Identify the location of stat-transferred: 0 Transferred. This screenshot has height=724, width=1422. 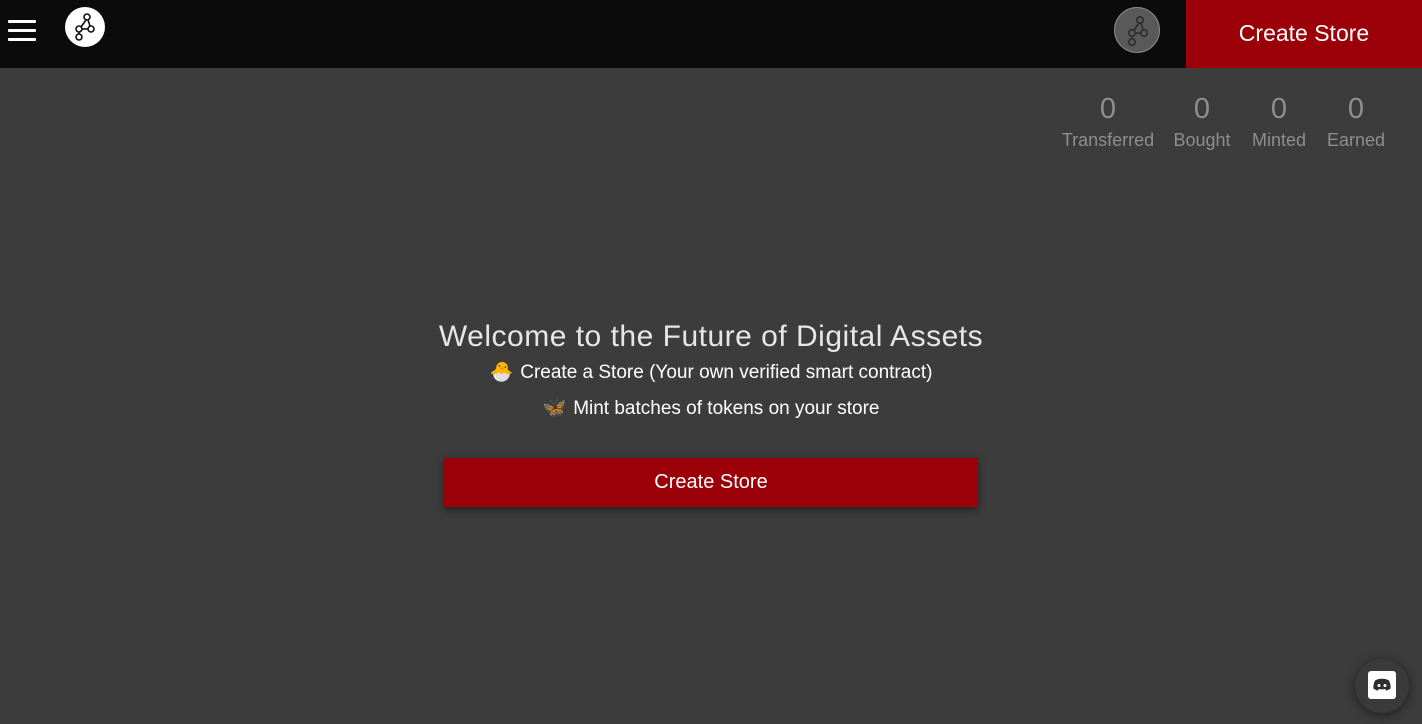
(1108, 121).